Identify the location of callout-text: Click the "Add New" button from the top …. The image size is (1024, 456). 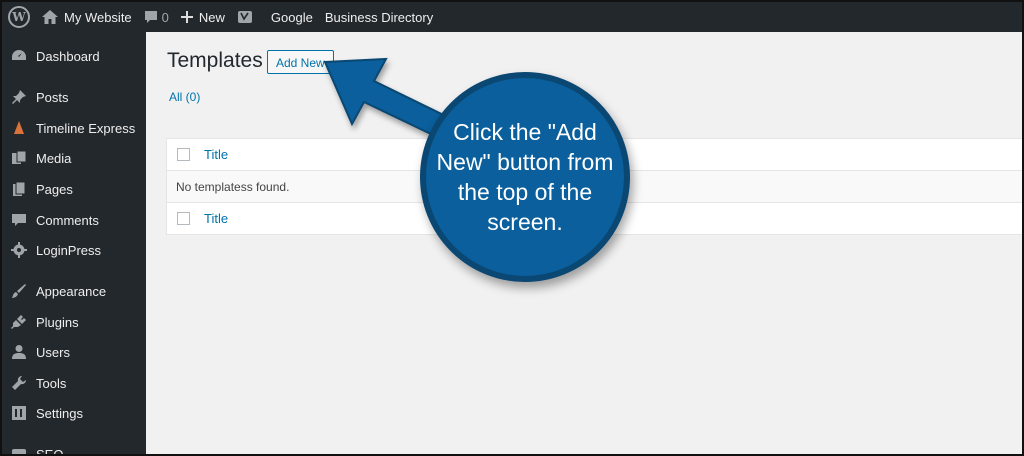
(525, 177).